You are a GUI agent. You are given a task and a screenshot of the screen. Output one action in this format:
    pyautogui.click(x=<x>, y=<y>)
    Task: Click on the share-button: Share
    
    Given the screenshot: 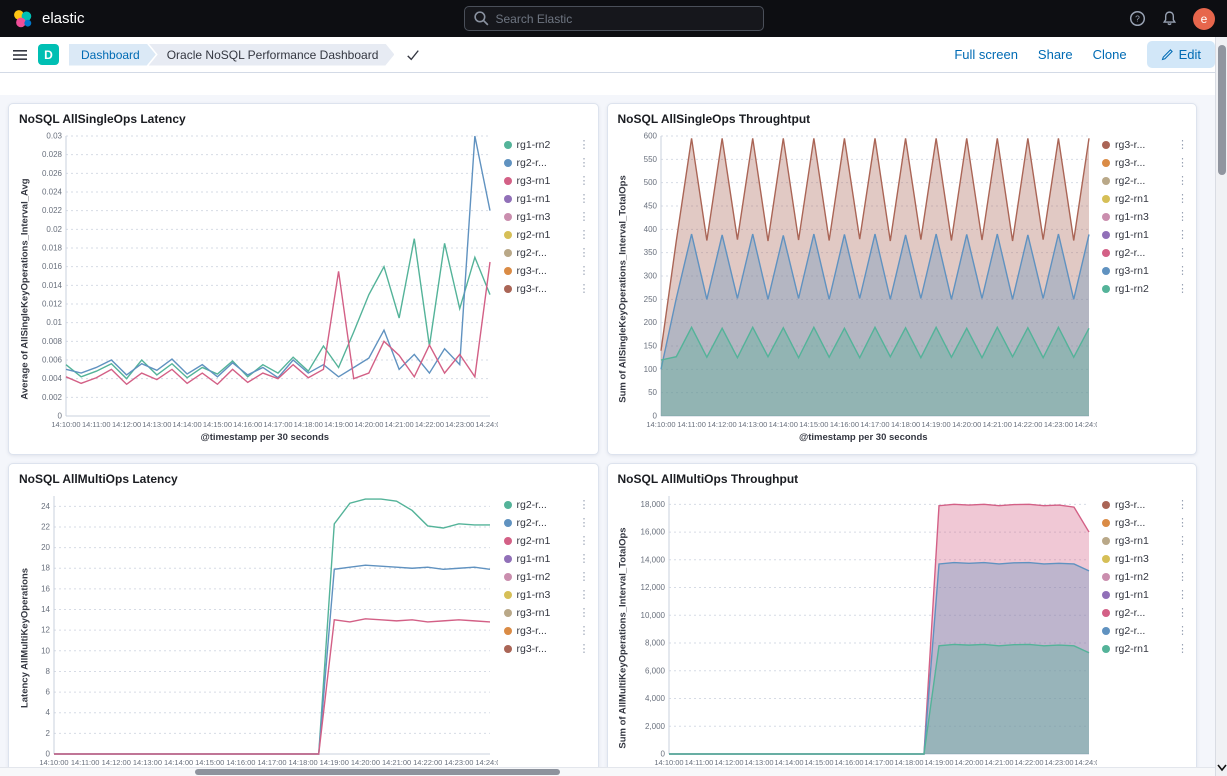 What is the action you would take?
    pyautogui.click(x=1055, y=54)
    